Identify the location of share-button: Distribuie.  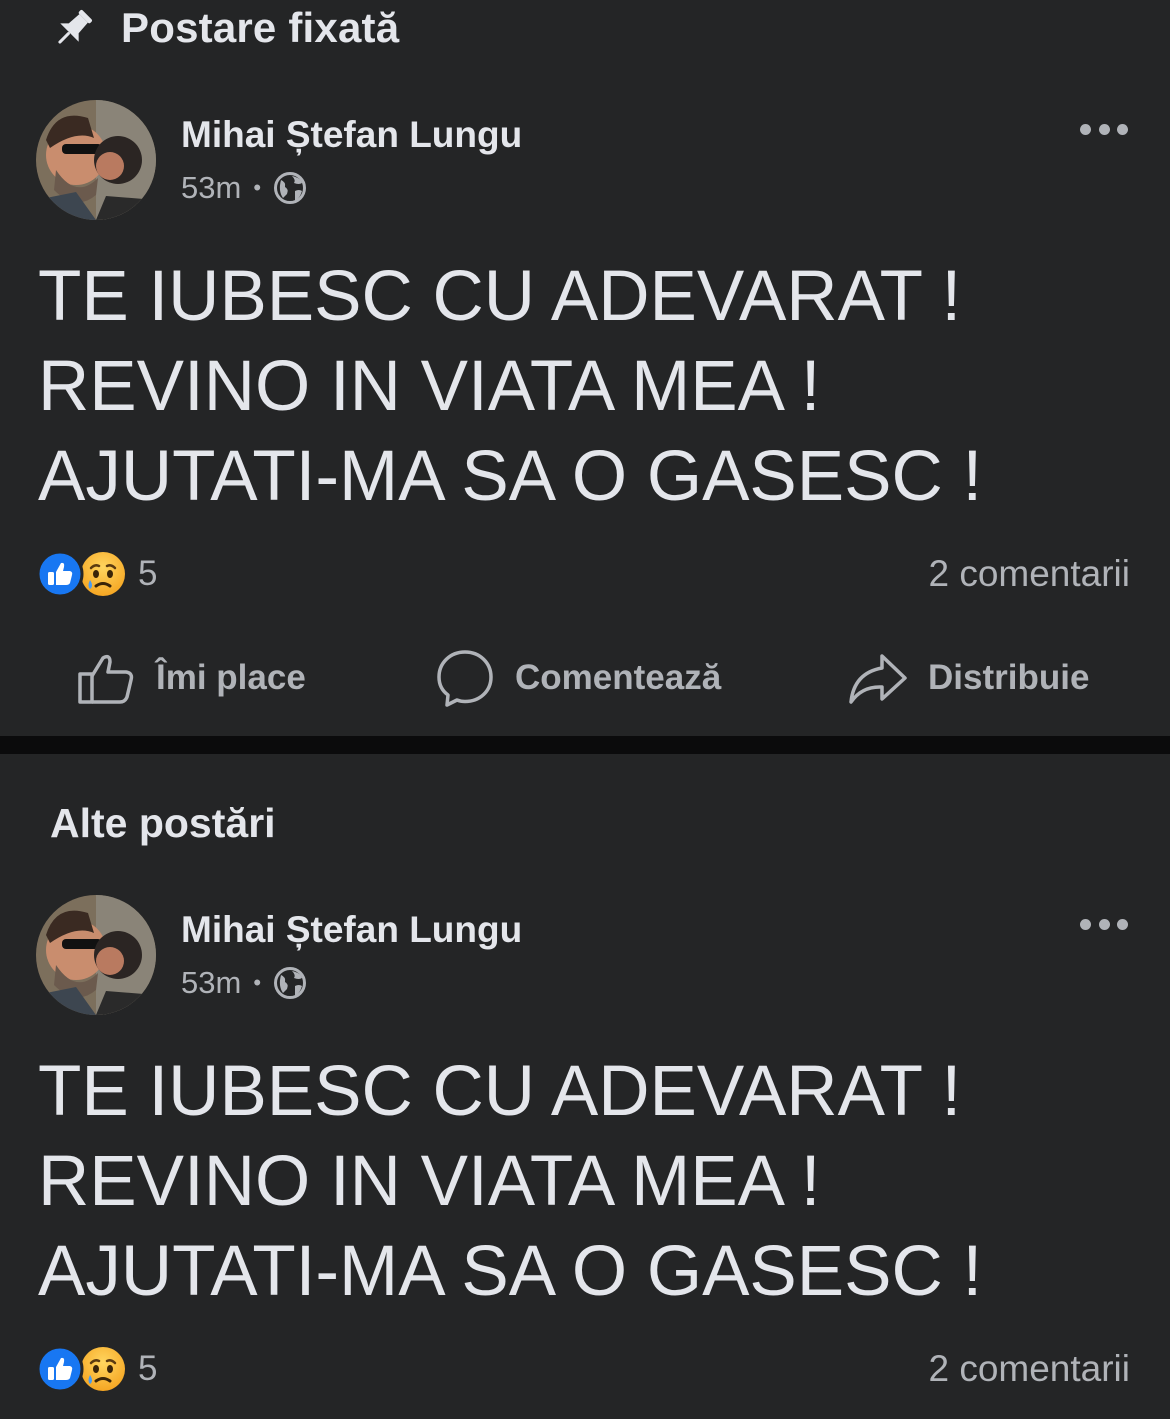
(968, 678).